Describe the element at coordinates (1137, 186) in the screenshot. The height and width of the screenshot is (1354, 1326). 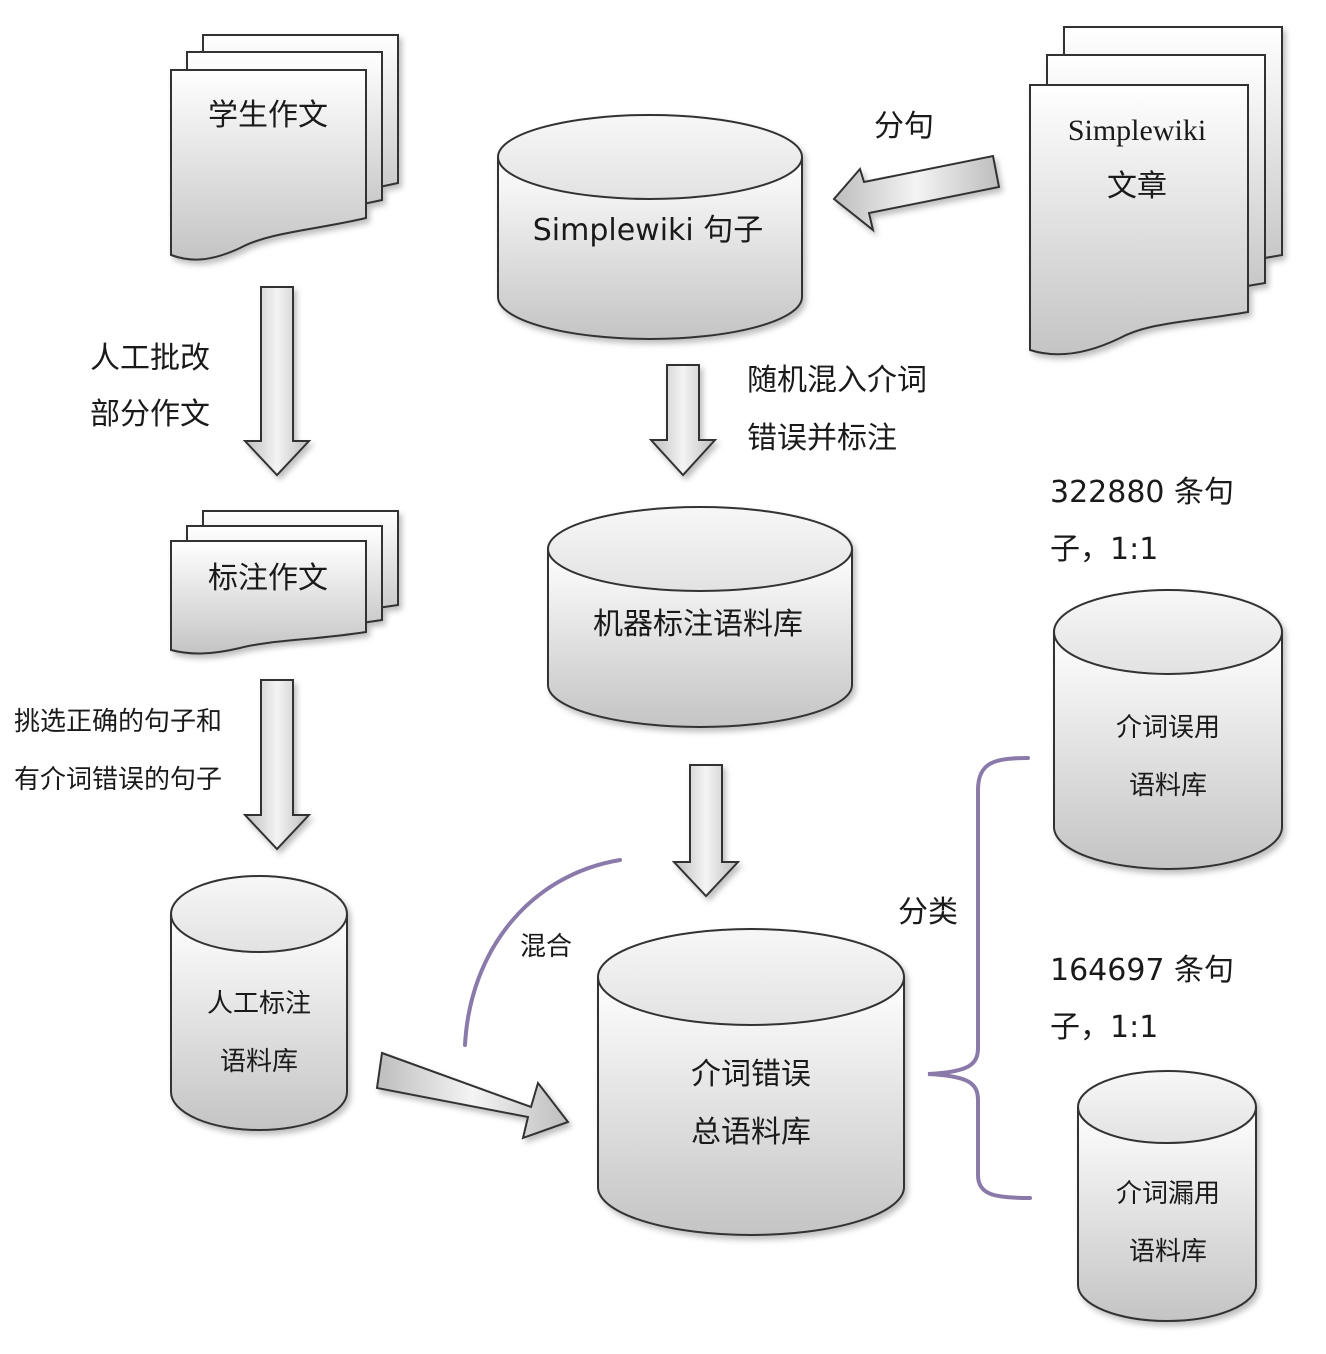
I see `simplewiki-articles-label-line2: 文章` at that location.